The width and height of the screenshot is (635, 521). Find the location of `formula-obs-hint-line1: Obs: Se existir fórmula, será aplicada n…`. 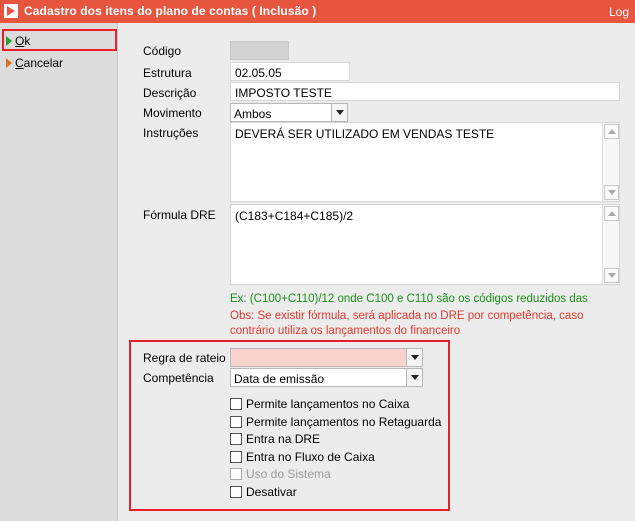

formula-obs-hint-line1: Obs: Se existir fórmula, será aplicada n… is located at coordinates (407, 316).